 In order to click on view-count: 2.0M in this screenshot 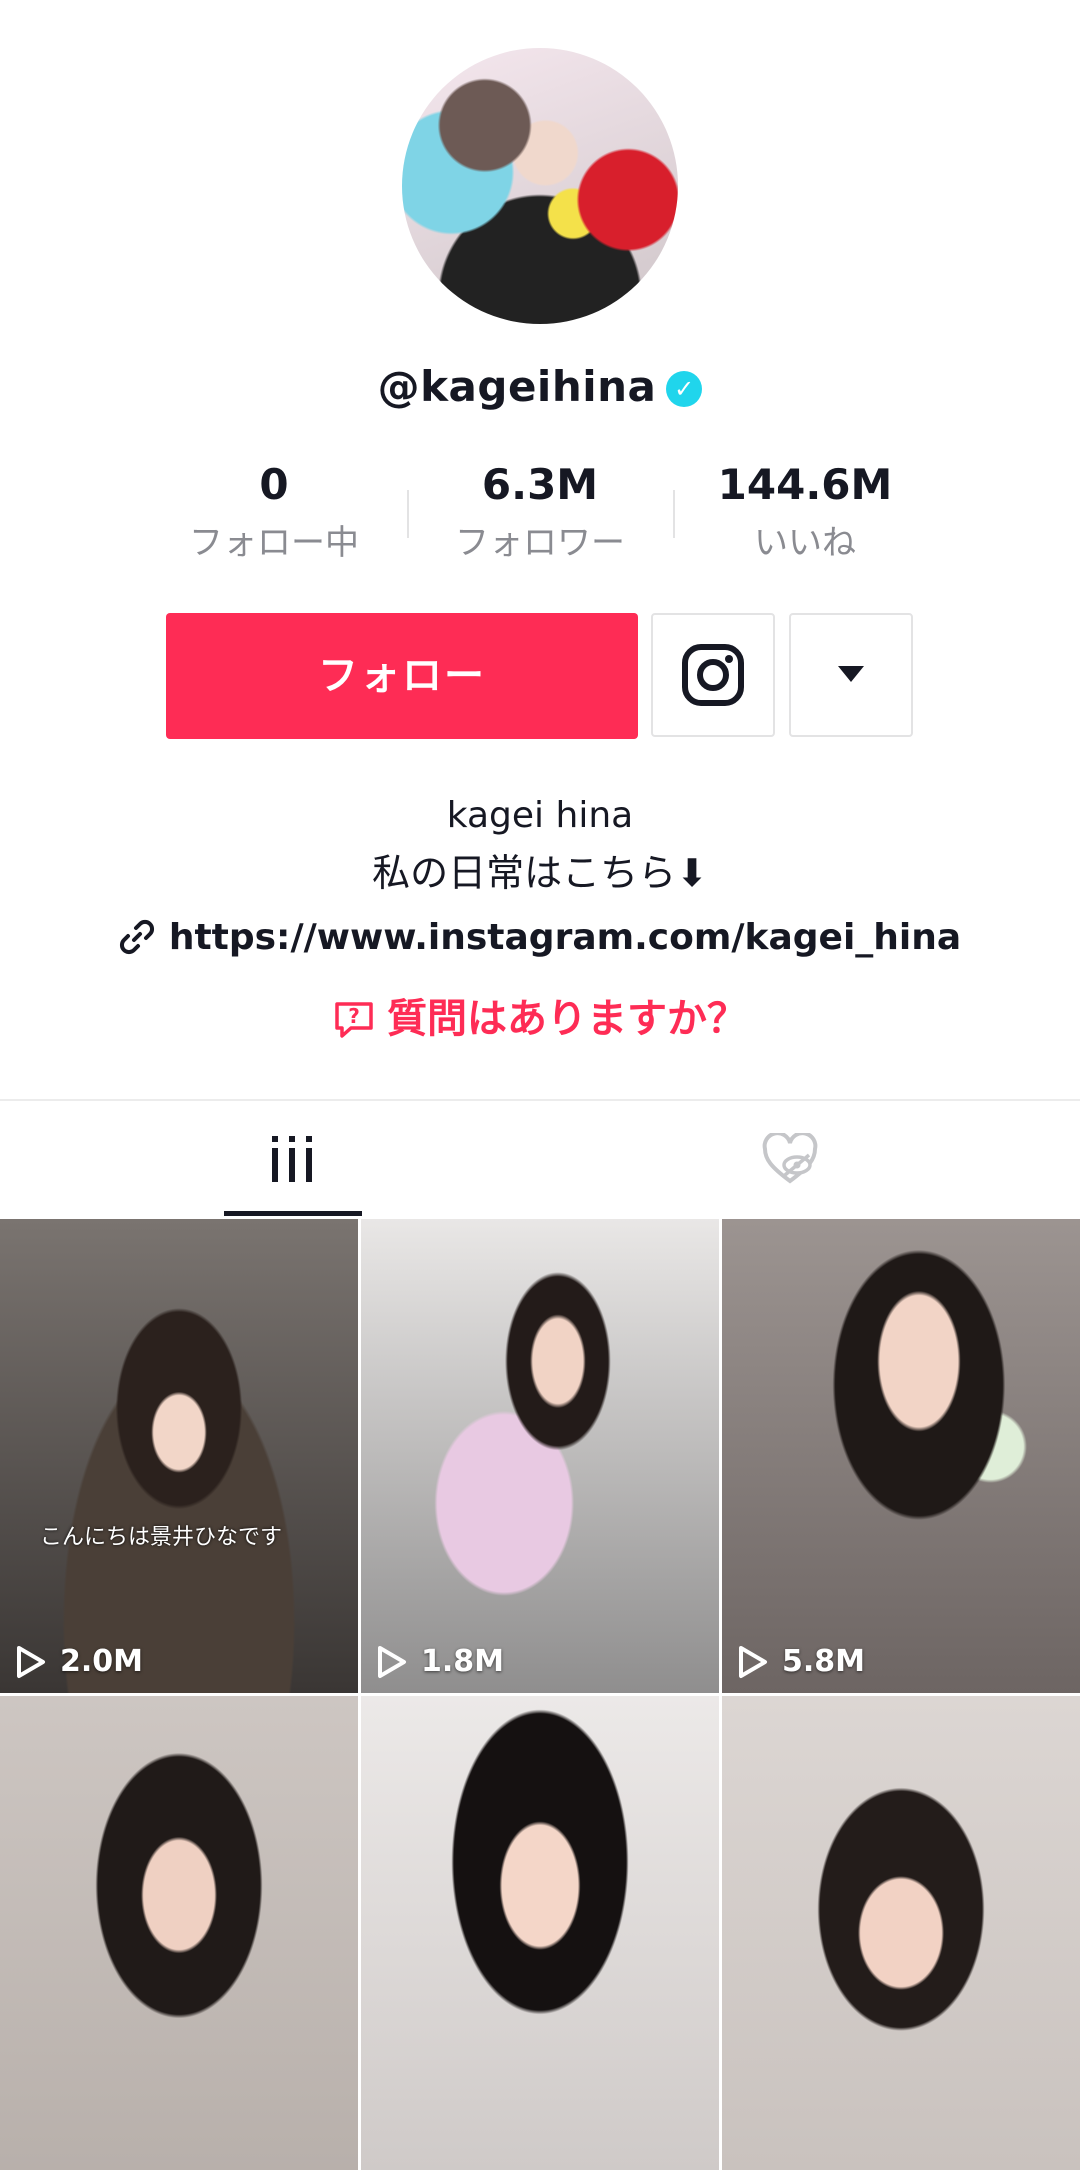, I will do `click(79, 1661)`.